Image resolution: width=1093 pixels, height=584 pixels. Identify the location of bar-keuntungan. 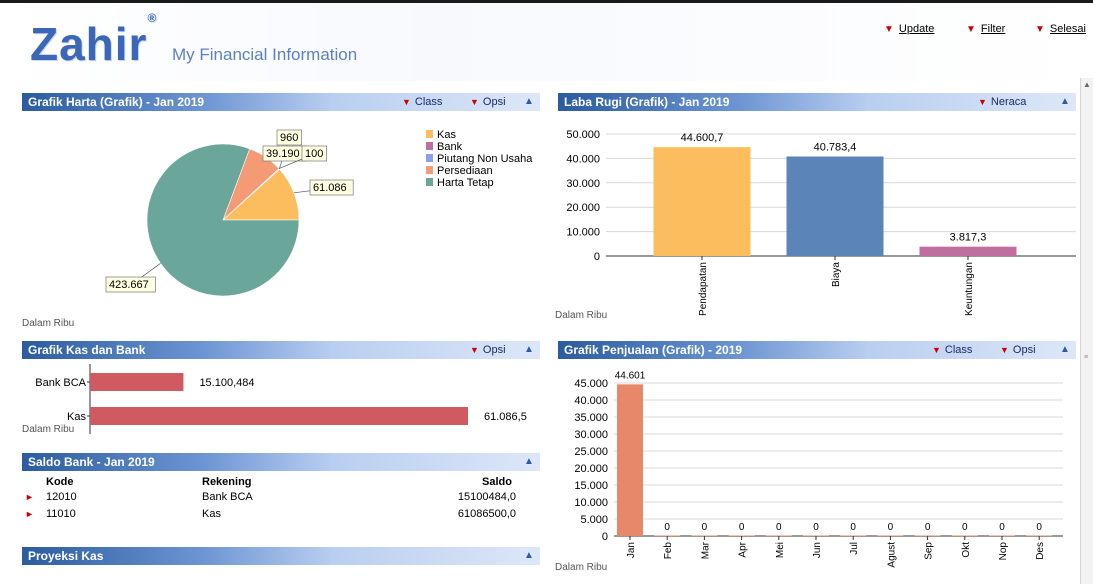
(968, 251).